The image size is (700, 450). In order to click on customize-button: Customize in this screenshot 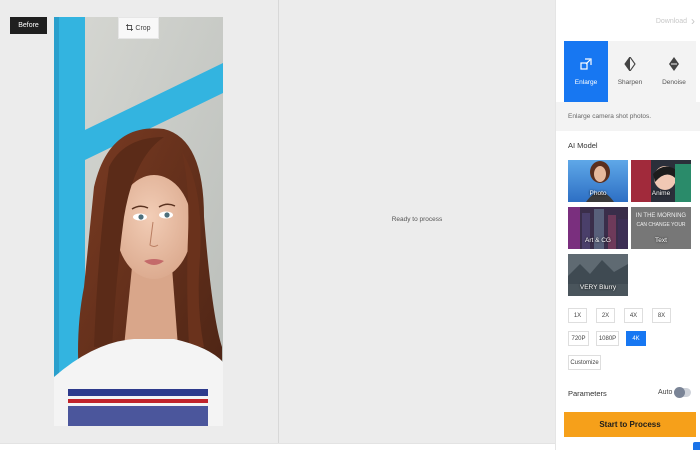, I will do `click(584, 362)`.